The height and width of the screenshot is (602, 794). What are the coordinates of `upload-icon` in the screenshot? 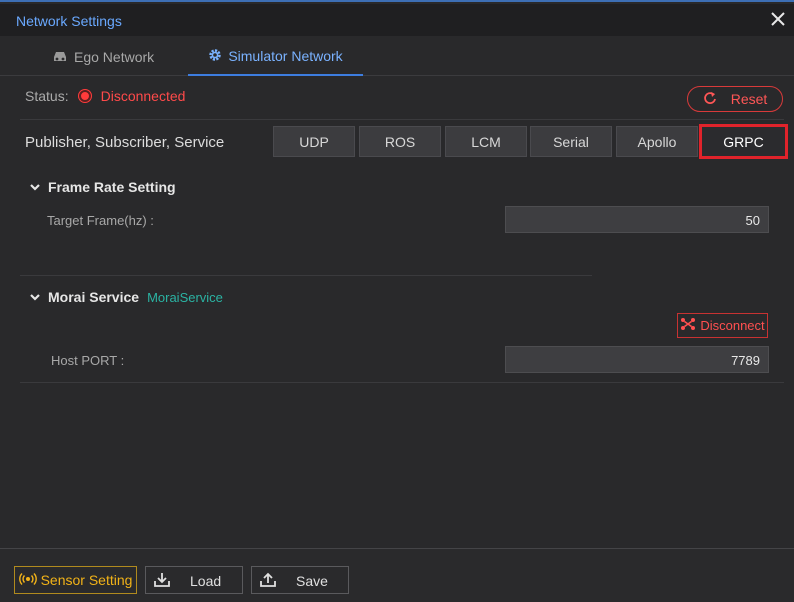 It's located at (268, 581).